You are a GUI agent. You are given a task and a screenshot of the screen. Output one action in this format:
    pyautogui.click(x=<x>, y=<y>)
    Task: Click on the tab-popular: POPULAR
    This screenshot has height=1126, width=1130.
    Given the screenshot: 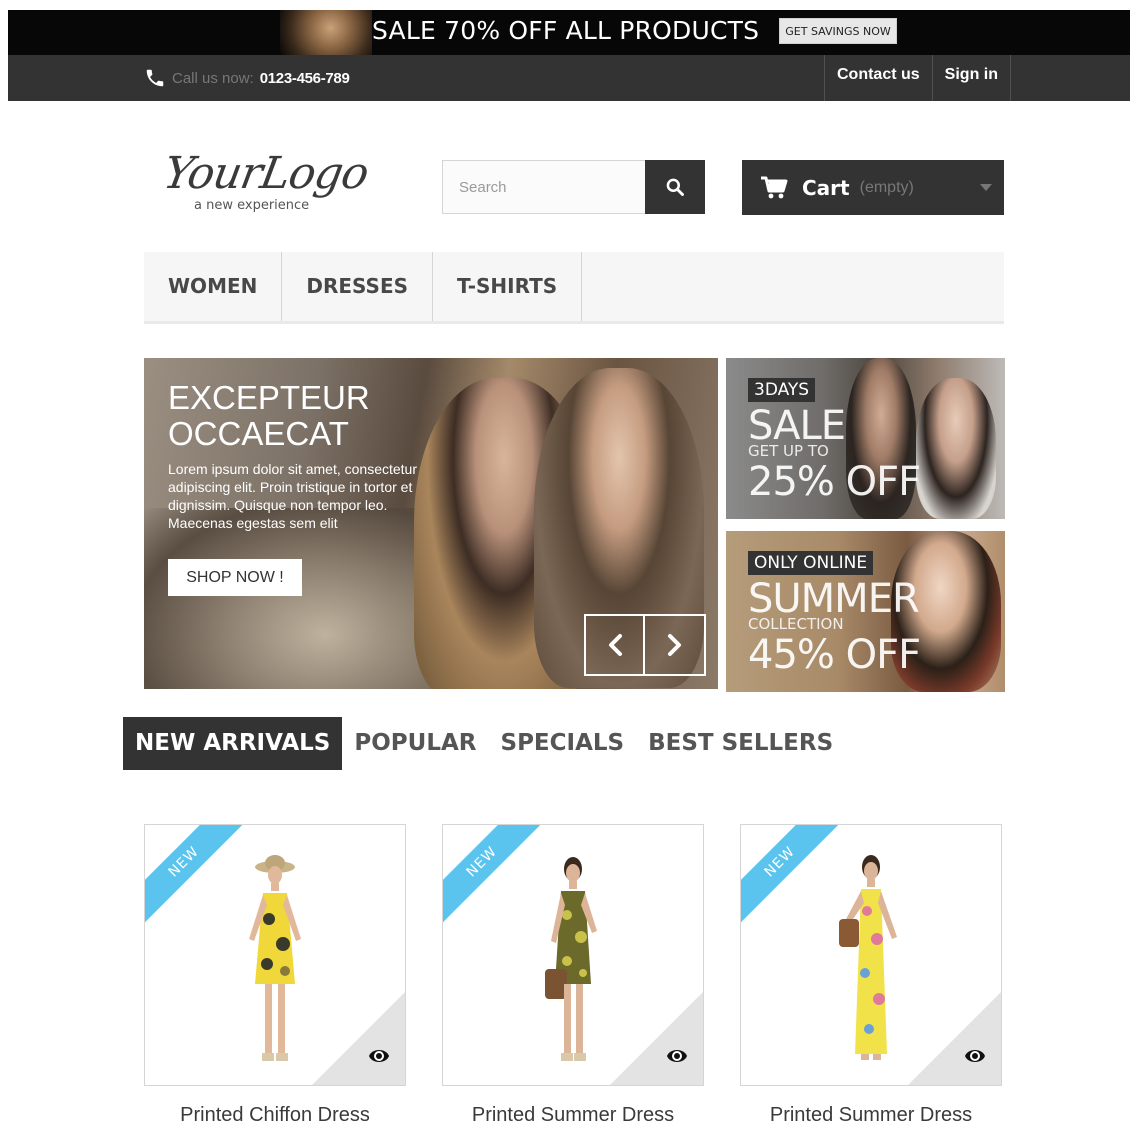 What is the action you would take?
    pyautogui.click(x=415, y=743)
    